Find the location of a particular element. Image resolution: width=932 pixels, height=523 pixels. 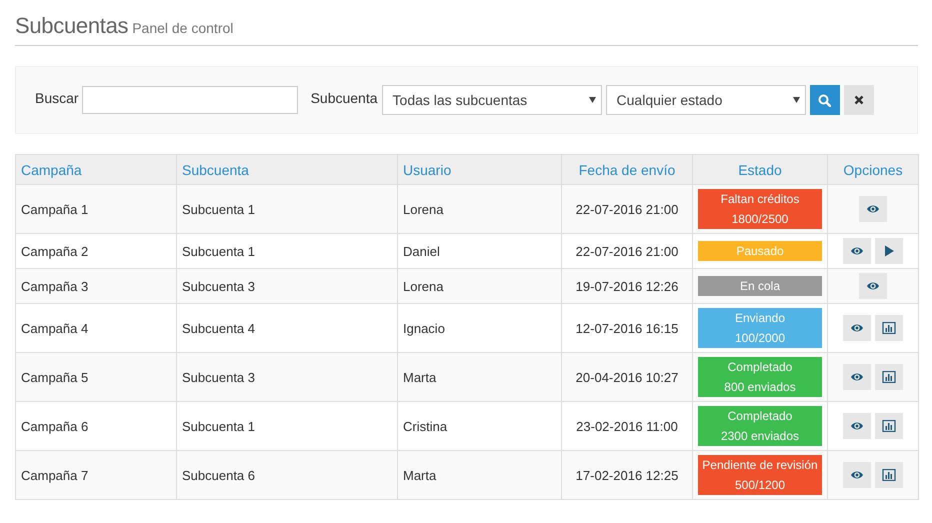

search-label: Buscar is located at coordinates (57, 98).